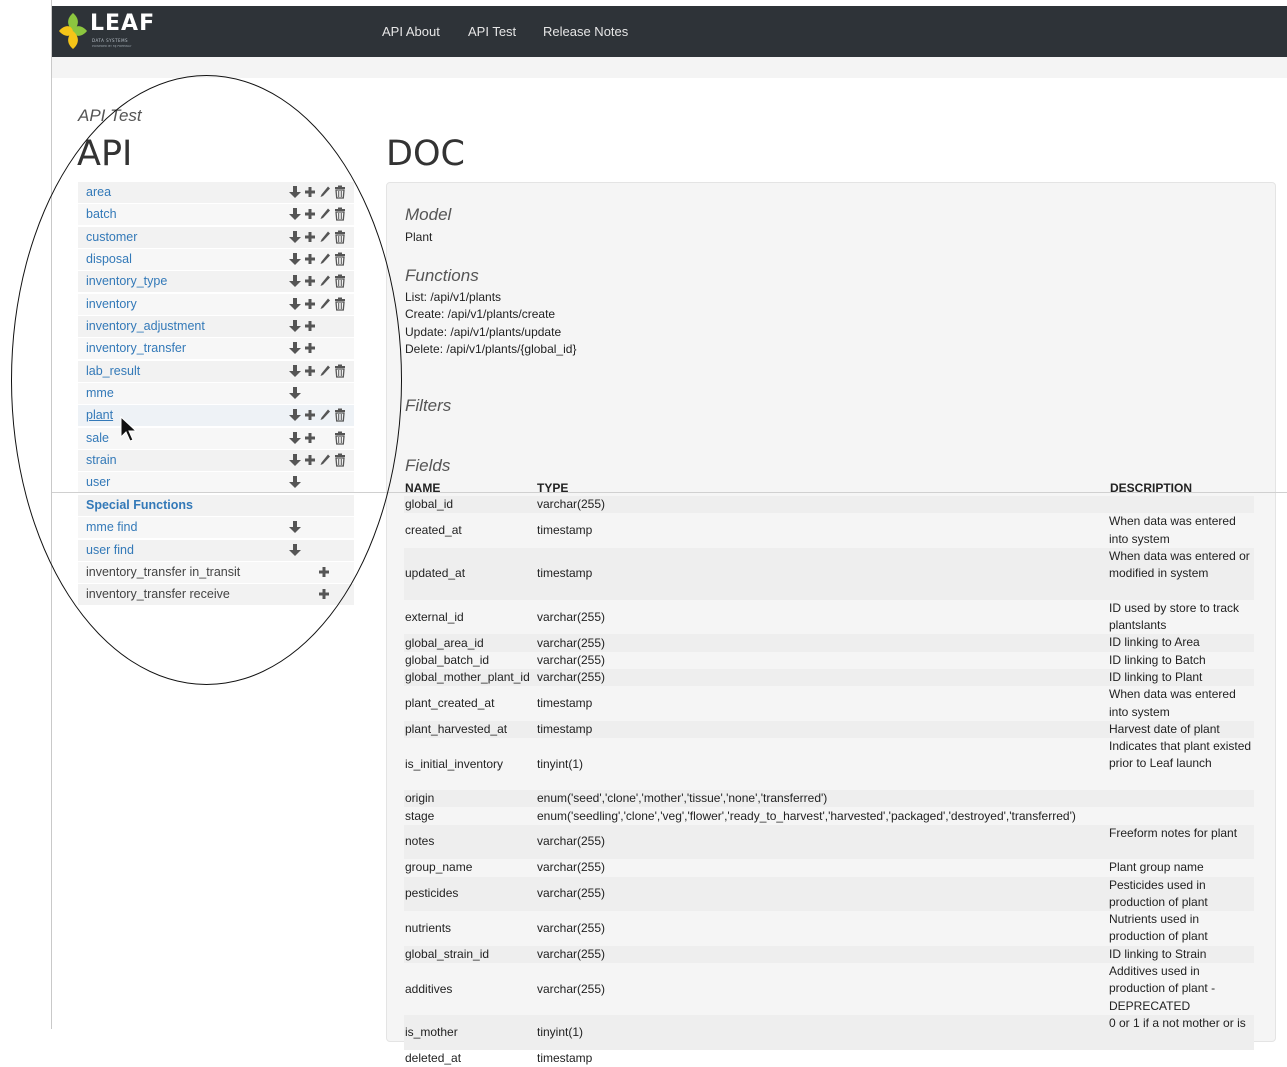 The image size is (1287, 1067). I want to click on api-link-user-find: user find, so click(110, 550).